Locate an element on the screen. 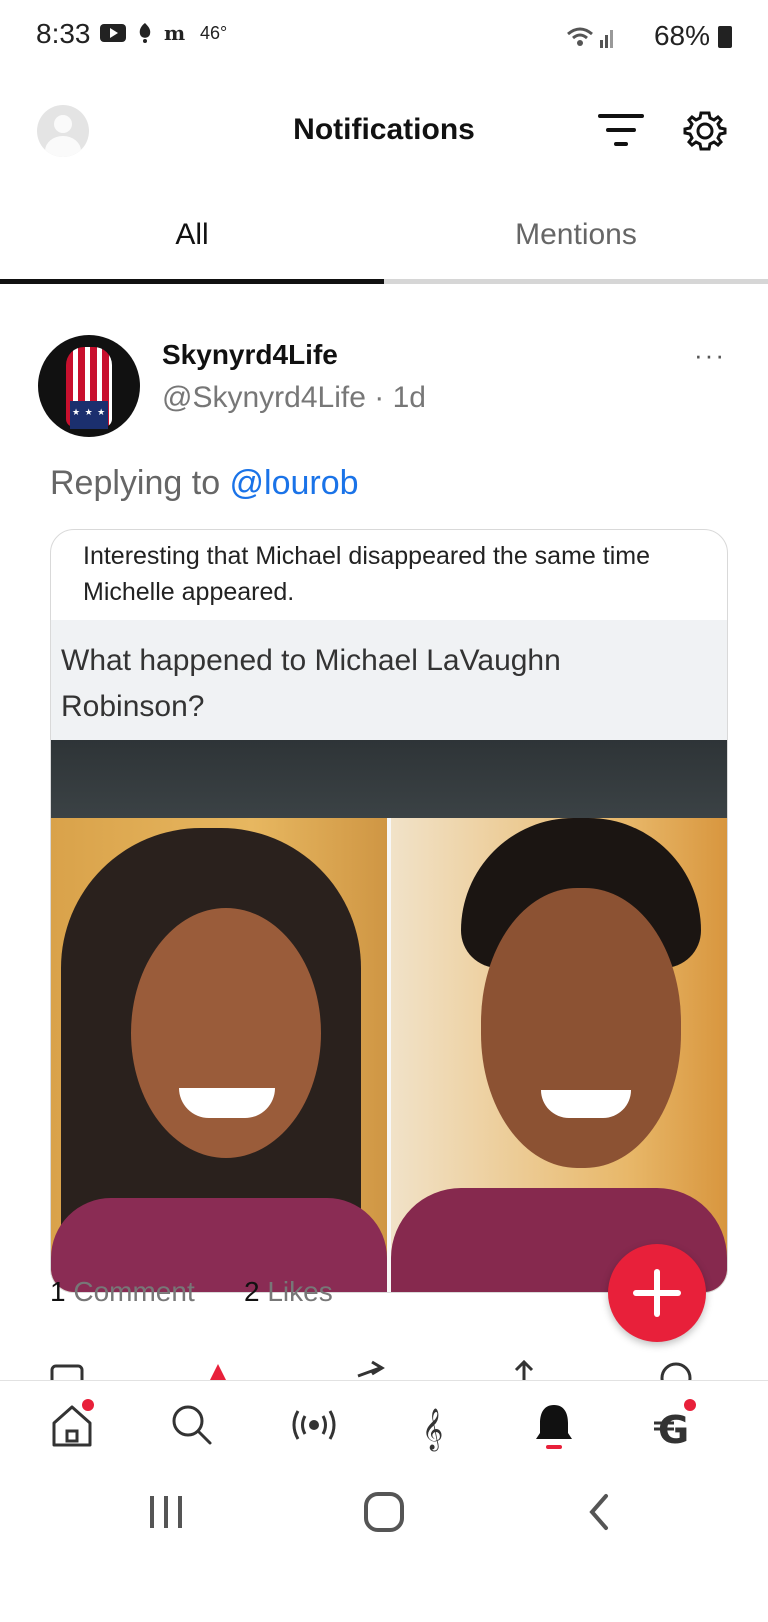 This screenshot has width=768, height=1622. notifications-bell-icon is located at coordinates (554, 1427).